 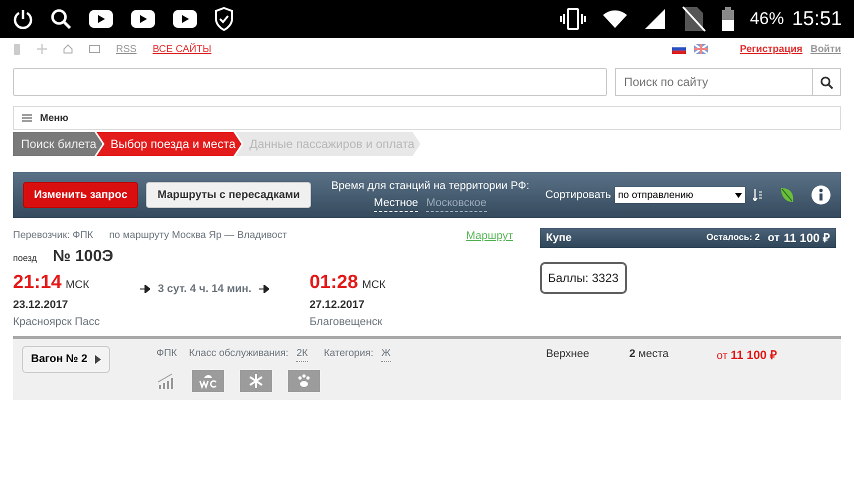 What do you see at coordinates (53, 236) in the screenshot?
I see `carrier-text: Перевозчик: ФПК` at bounding box center [53, 236].